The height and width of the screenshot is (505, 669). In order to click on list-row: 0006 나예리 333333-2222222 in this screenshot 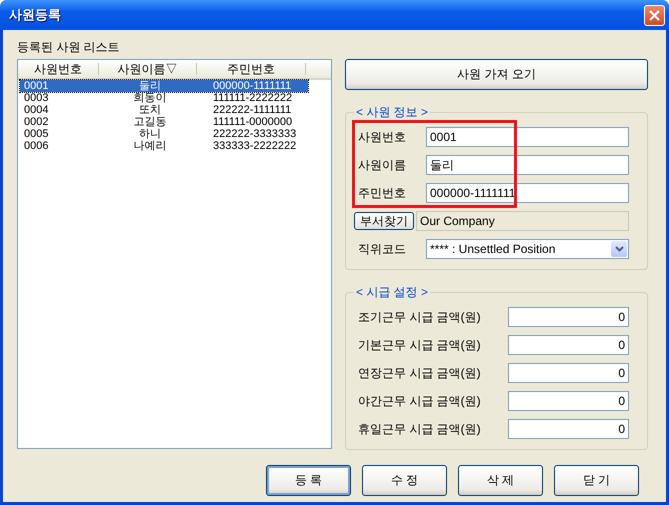, I will do `click(164, 146)`.